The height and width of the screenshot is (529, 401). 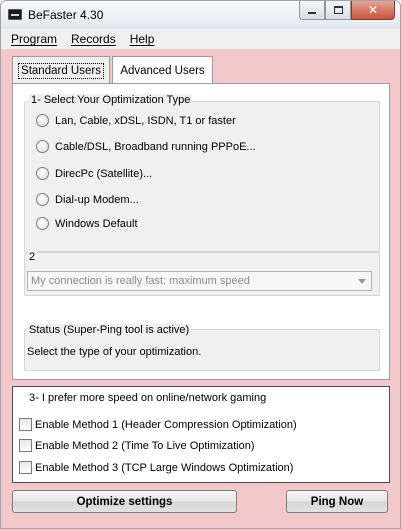 I want to click on radio-option-lan: Lan, Cable, xDSL, ISDN, T1 or faster, so click(x=136, y=120).